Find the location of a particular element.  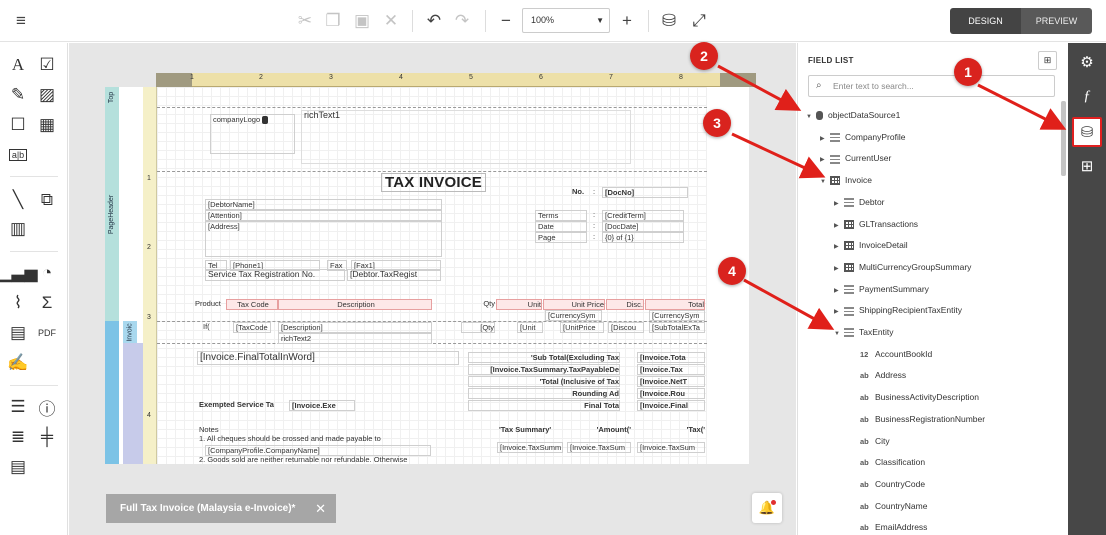

shape-tool-icon: ⧉ is located at coordinates (47, 200).